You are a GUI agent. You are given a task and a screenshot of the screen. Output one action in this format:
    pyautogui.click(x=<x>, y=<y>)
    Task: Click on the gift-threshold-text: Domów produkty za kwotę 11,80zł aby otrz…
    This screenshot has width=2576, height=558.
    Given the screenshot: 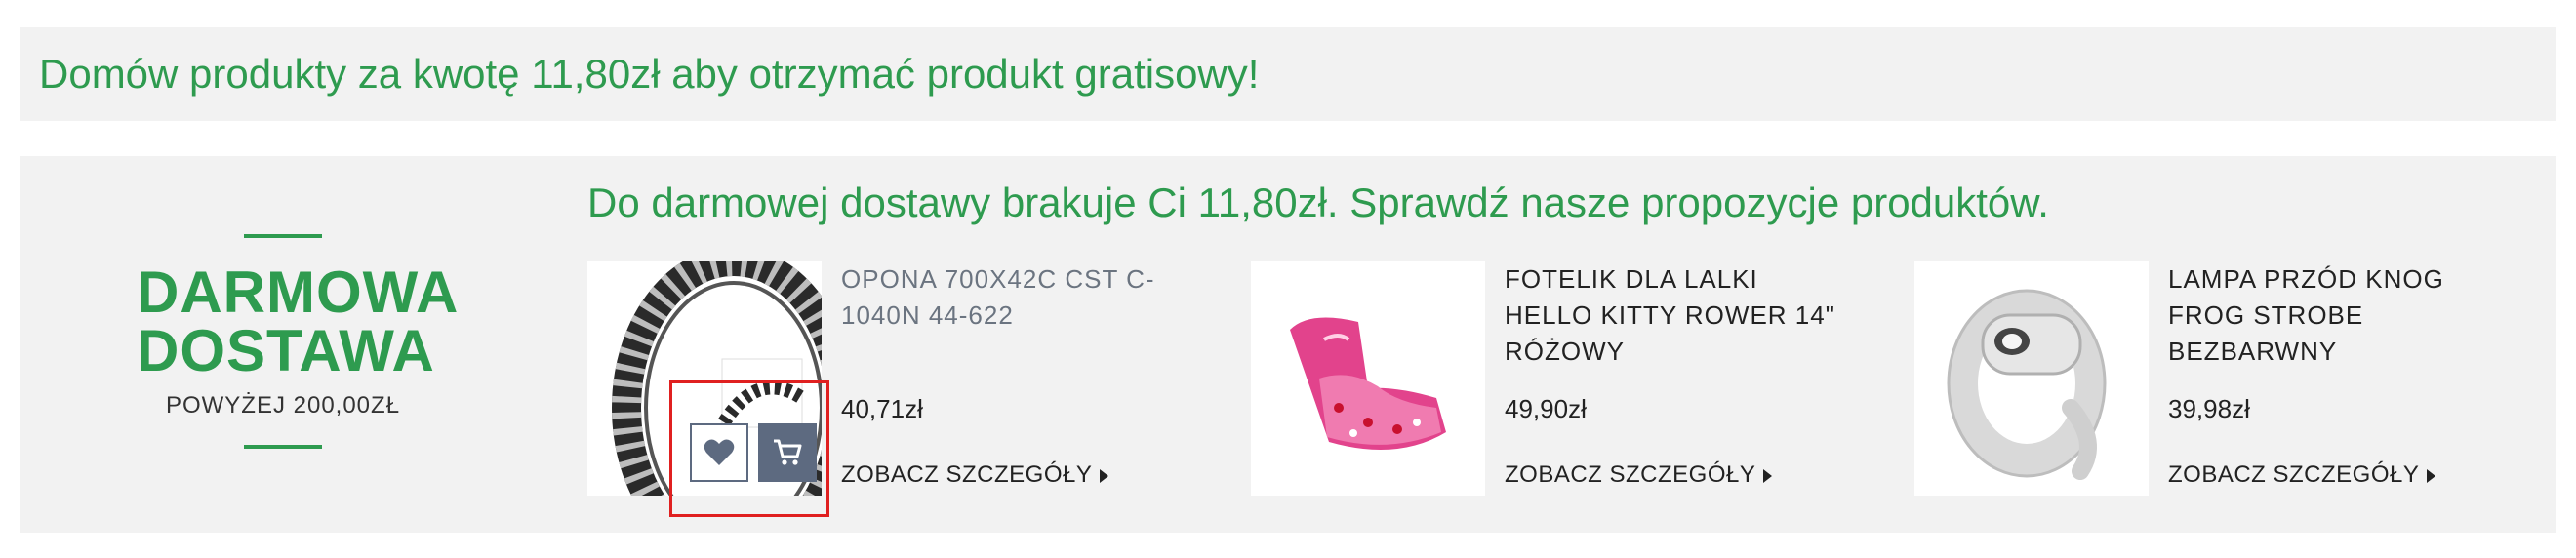 What is the action you would take?
    pyautogui.click(x=649, y=74)
    